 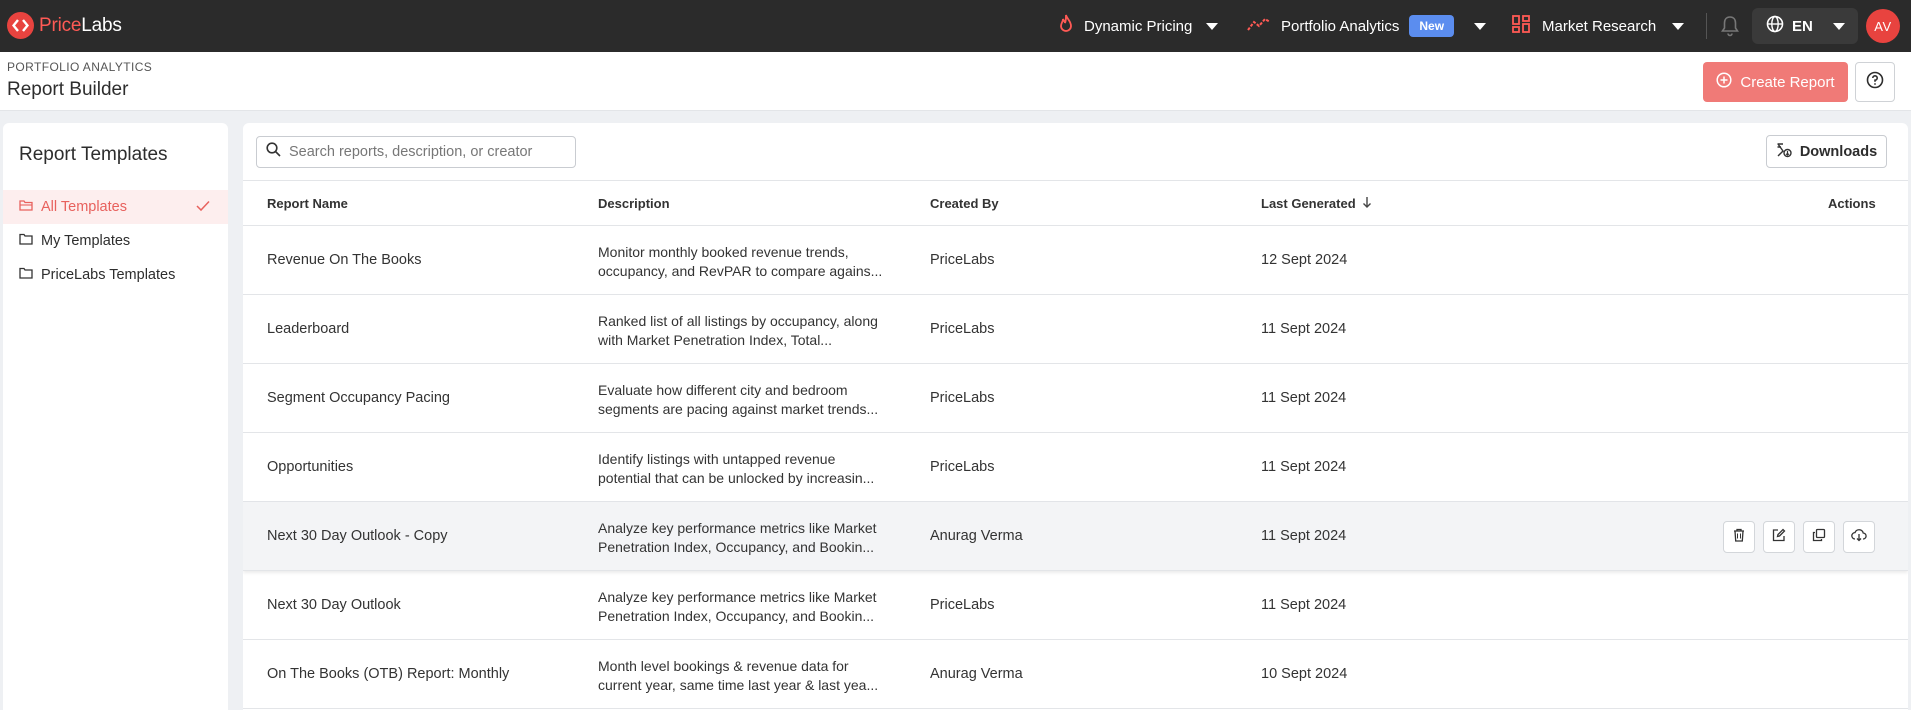 I want to click on pricelabs-logo: PriceLabs, so click(x=64, y=25).